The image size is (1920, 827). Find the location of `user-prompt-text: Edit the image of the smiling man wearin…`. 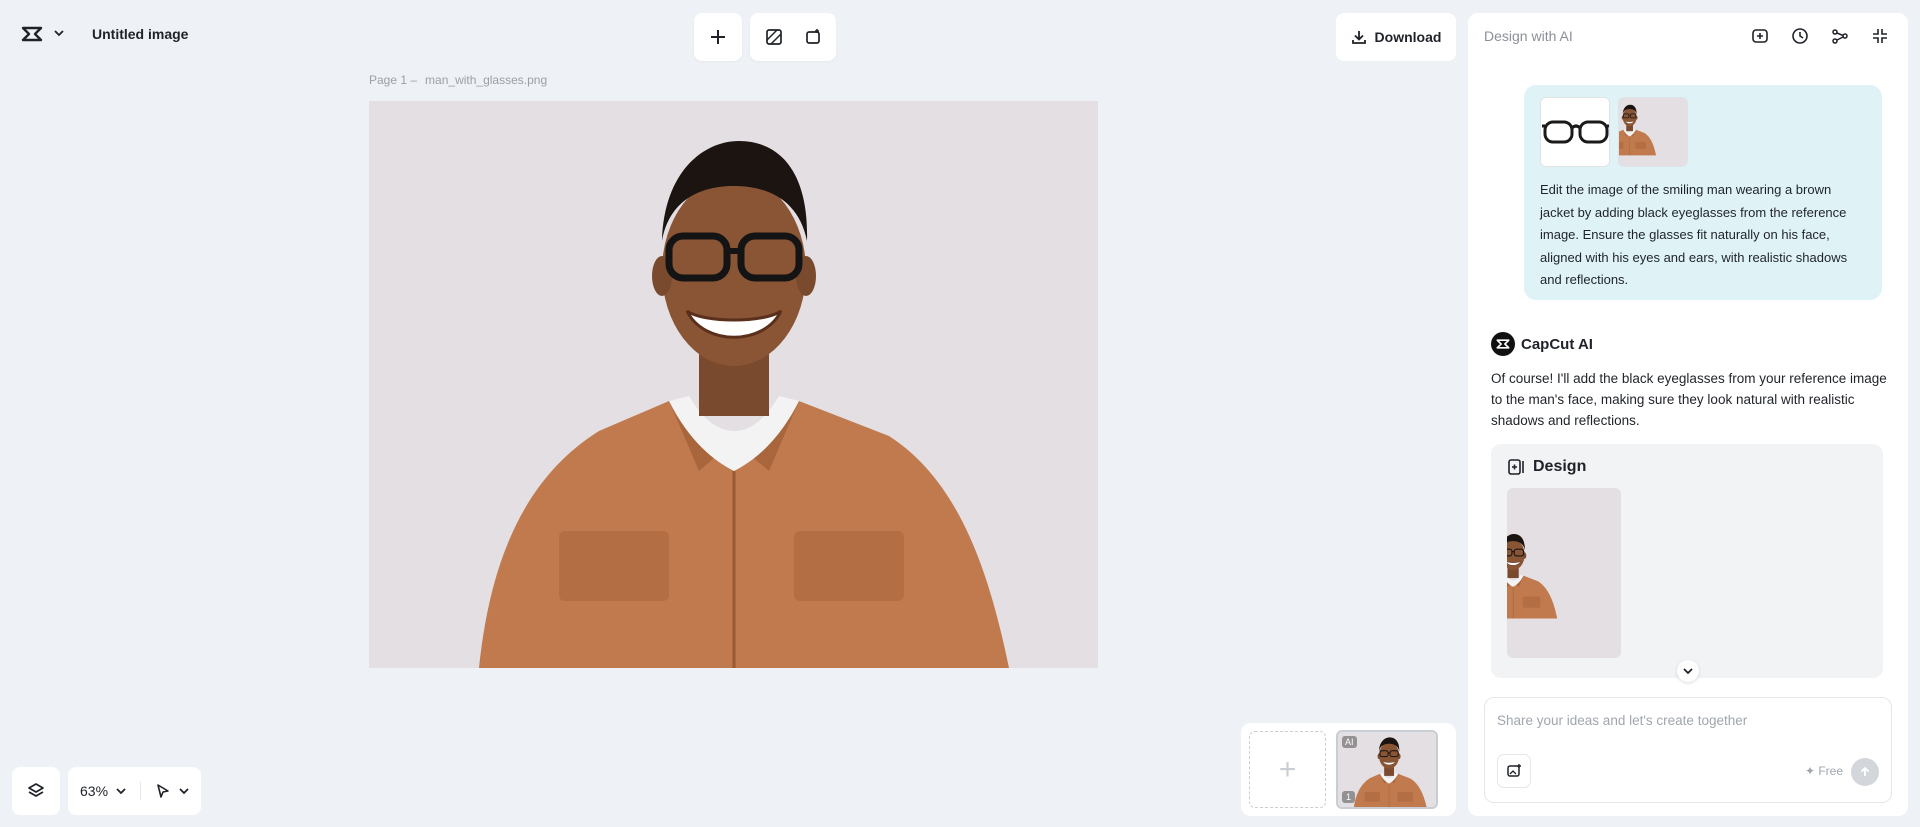

user-prompt-text: Edit the image of the smiling man wearin… is located at coordinates (1694, 234).